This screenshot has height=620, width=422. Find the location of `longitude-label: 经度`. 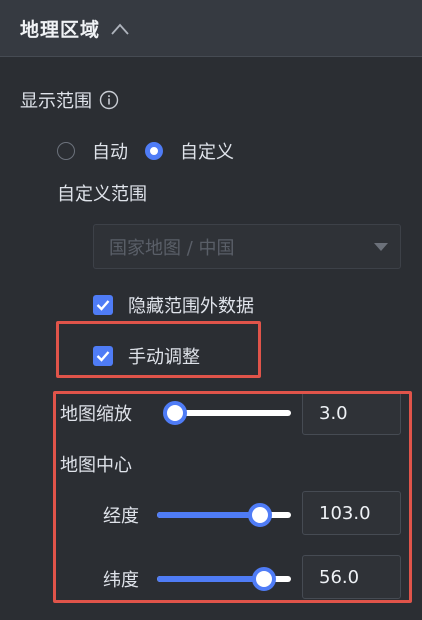

longitude-label: 经度 is located at coordinates (121, 516).